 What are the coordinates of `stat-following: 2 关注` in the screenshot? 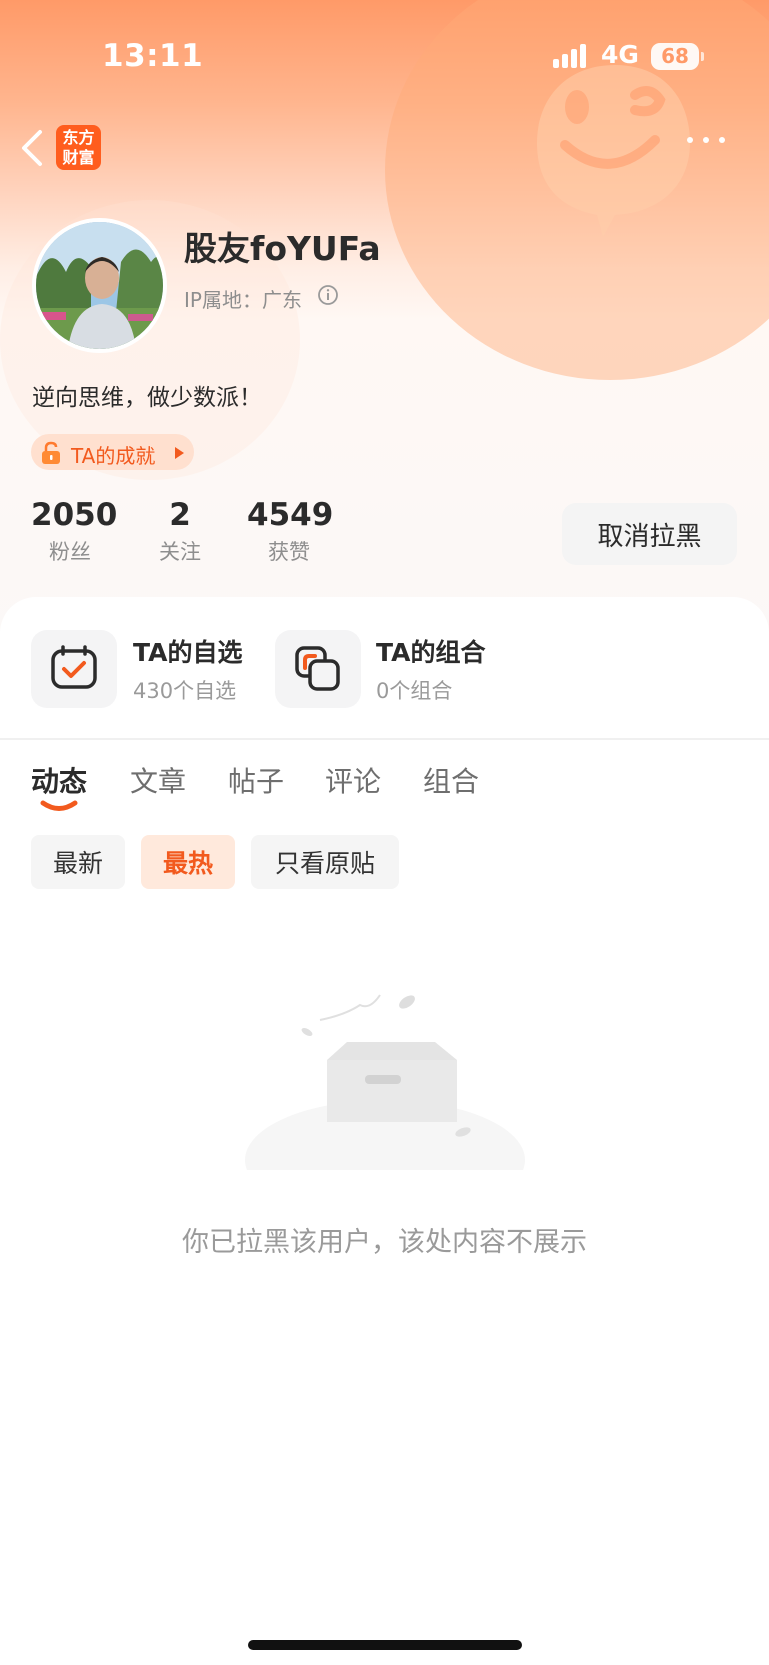 It's located at (180, 531).